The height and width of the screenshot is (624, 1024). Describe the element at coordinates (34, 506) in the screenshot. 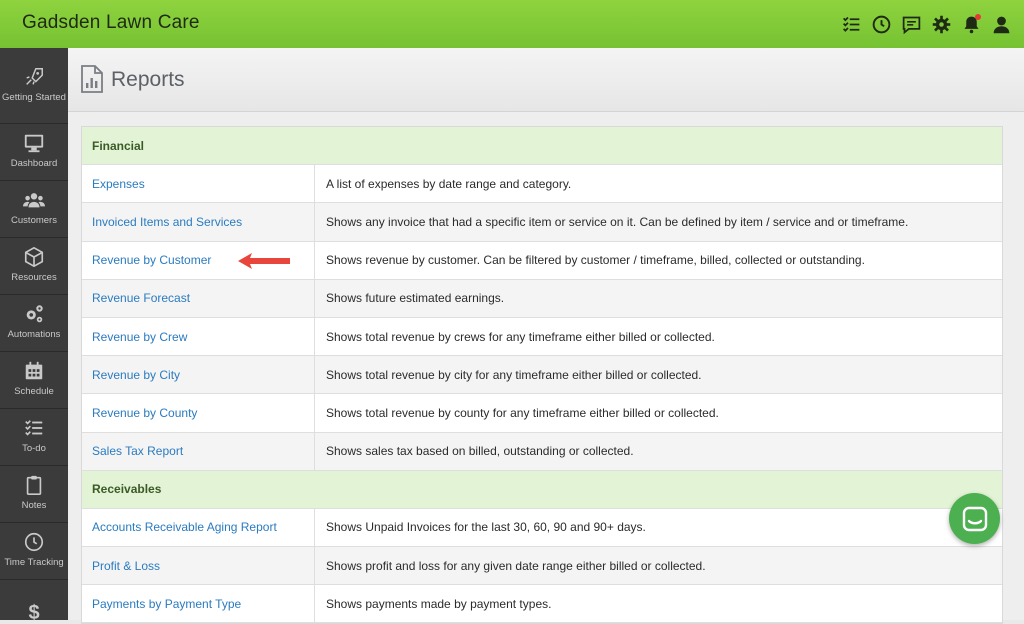

I see `sidebar-item-label: Notes` at that location.